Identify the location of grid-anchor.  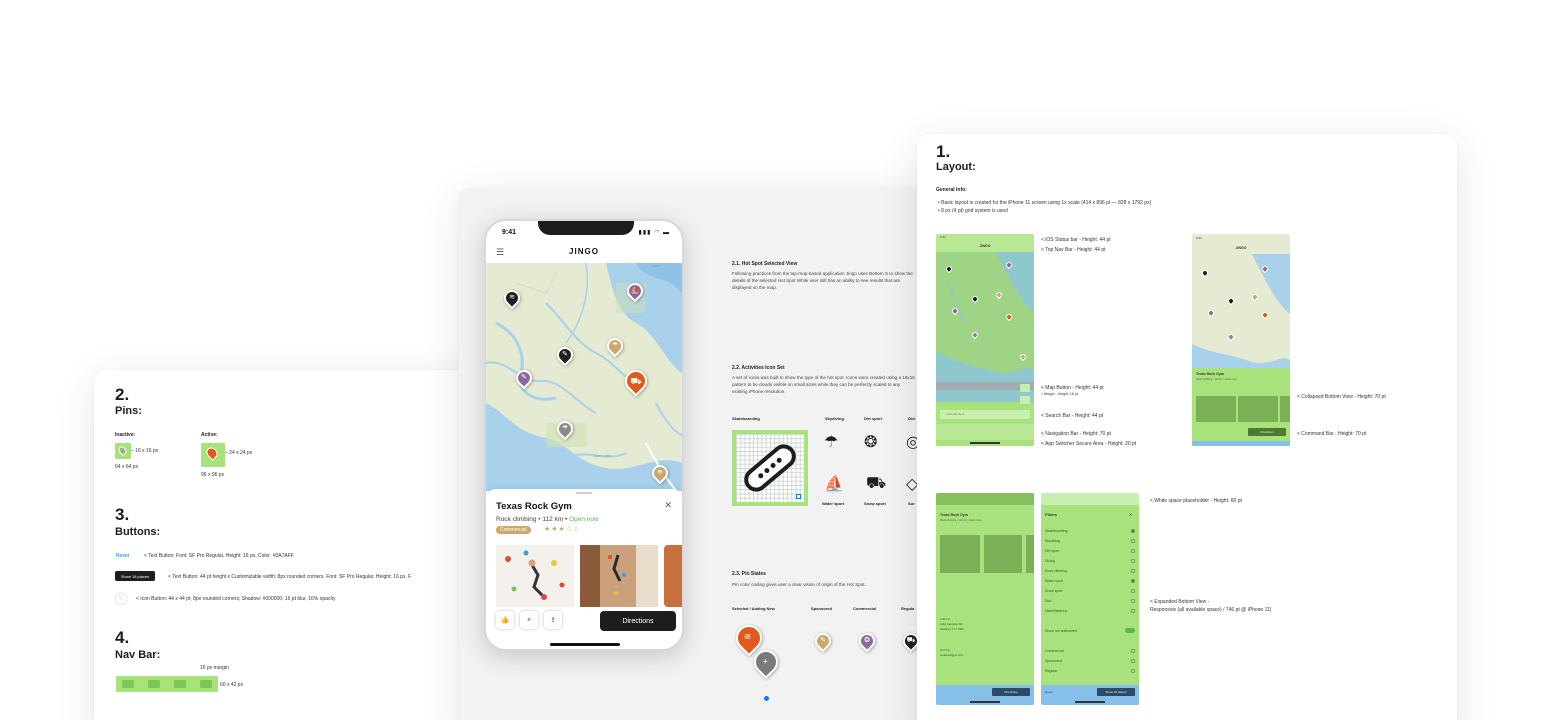
(798, 496).